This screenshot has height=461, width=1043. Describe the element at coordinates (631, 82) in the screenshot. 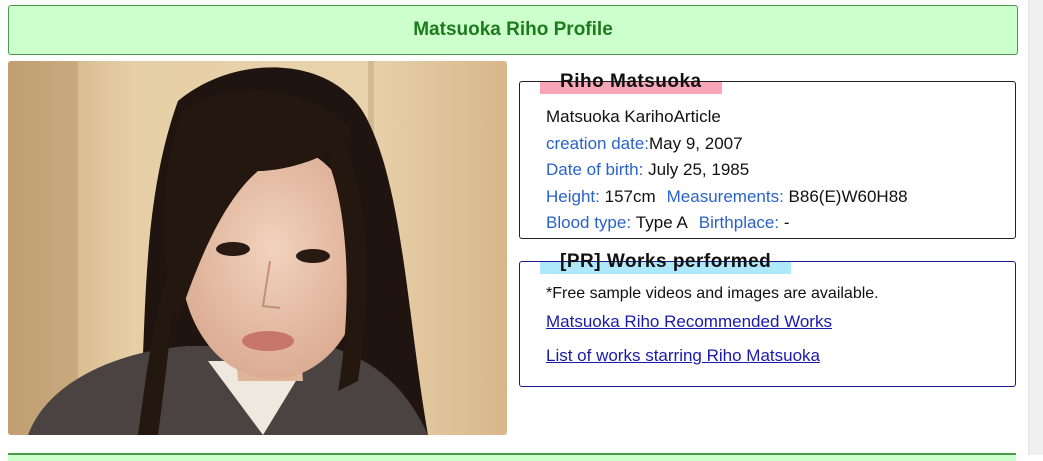

I see `profile-name-heading: Riho Matsuoka` at that location.